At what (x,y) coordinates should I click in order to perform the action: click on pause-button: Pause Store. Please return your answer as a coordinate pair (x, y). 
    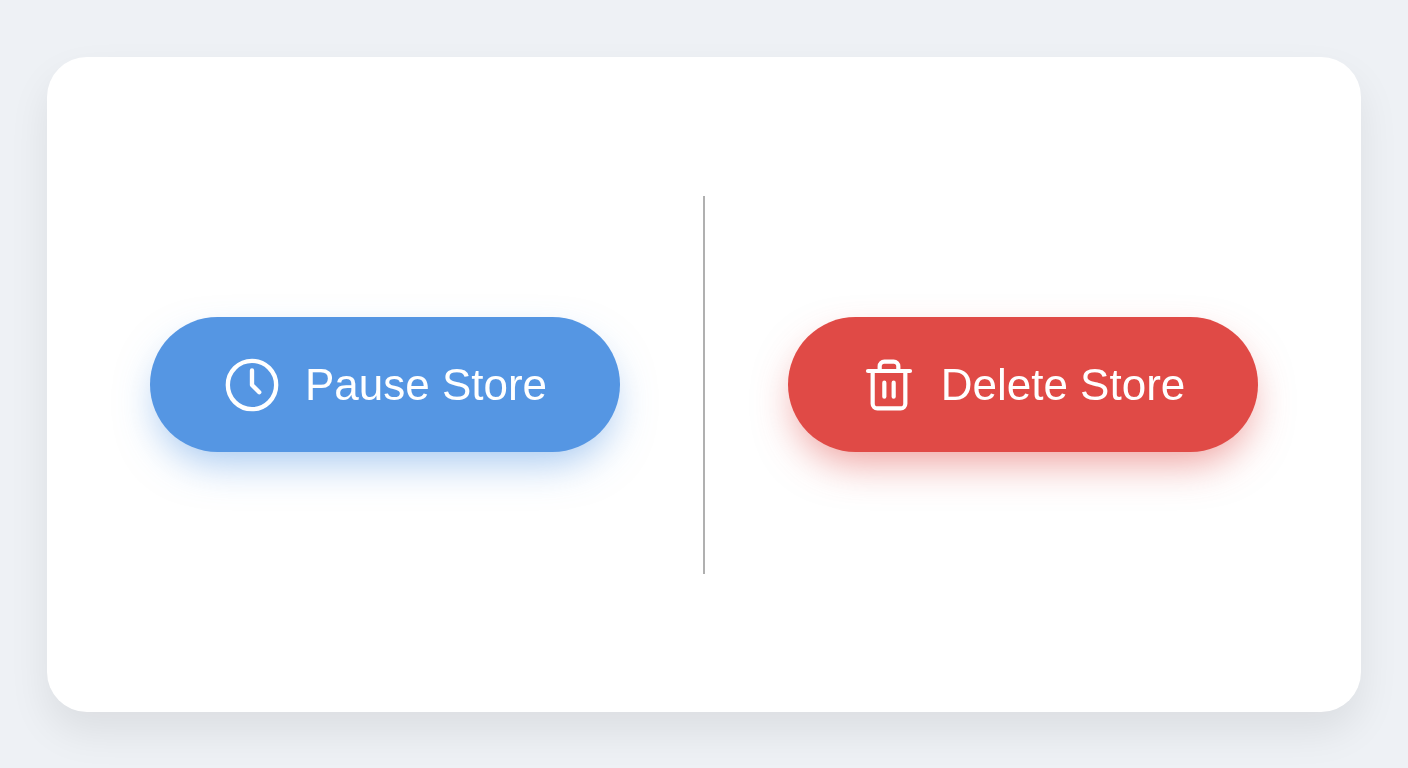
    Looking at the image, I should click on (385, 384).